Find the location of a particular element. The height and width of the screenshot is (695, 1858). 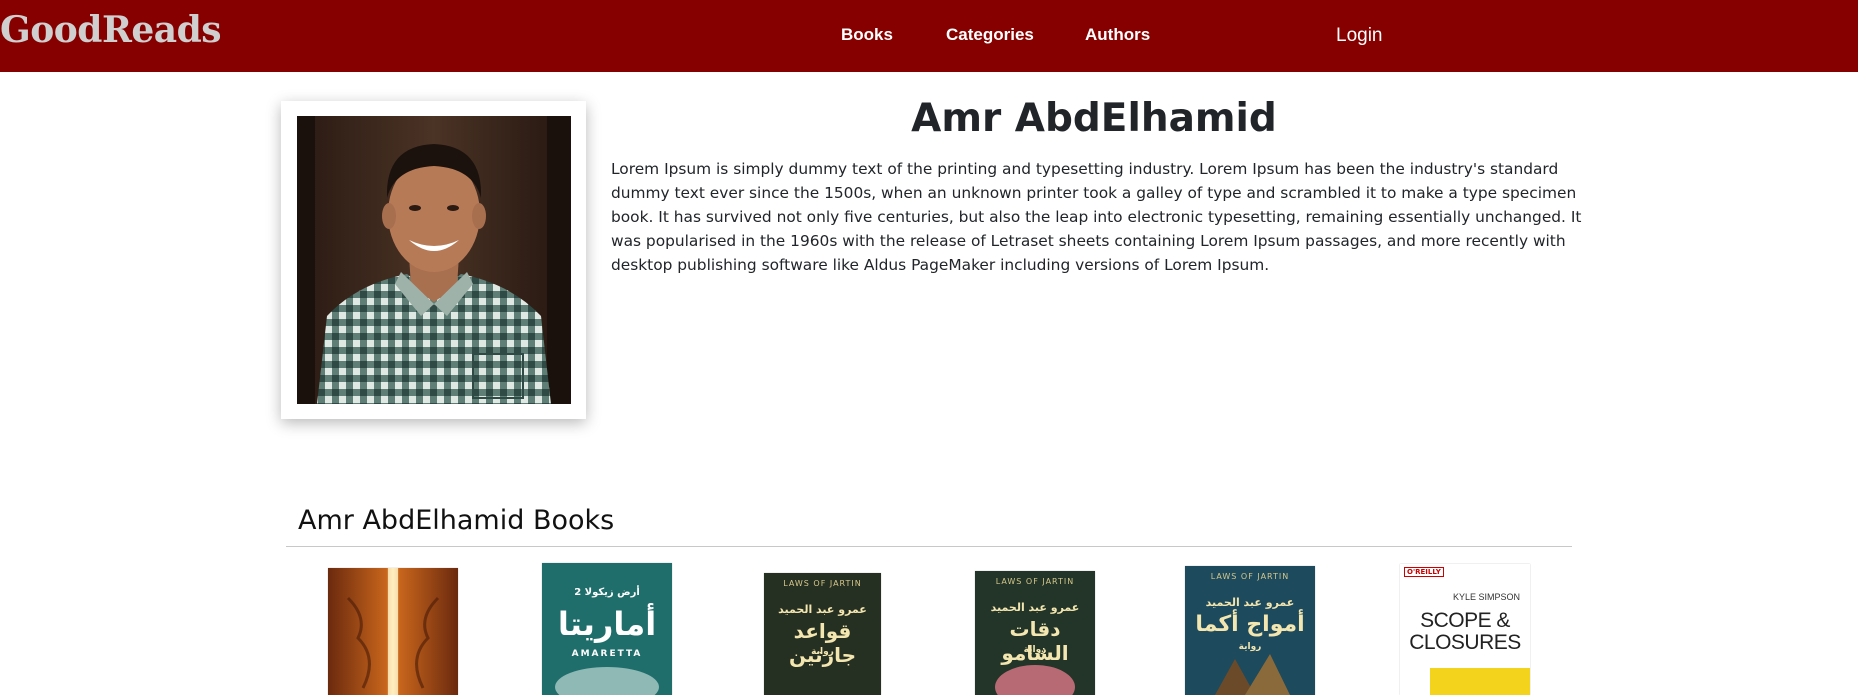

author-photo is located at coordinates (434, 260).